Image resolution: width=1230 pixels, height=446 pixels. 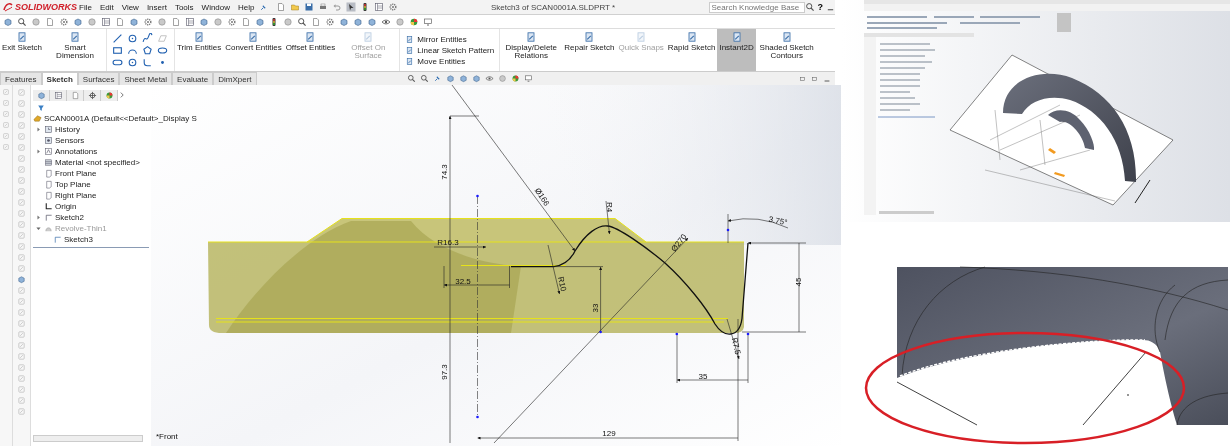 What do you see at coordinates (59, 217) in the screenshot?
I see `tree-item: Sketch2` at bounding box center [59, 217].